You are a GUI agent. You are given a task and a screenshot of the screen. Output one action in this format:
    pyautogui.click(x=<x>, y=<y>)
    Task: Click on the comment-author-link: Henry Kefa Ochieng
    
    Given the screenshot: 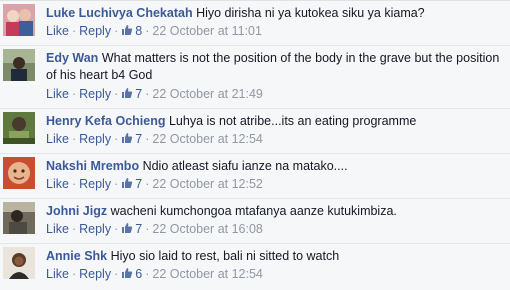 What is the action you would take?
    pyautogui.click(x=105, y=121)
    